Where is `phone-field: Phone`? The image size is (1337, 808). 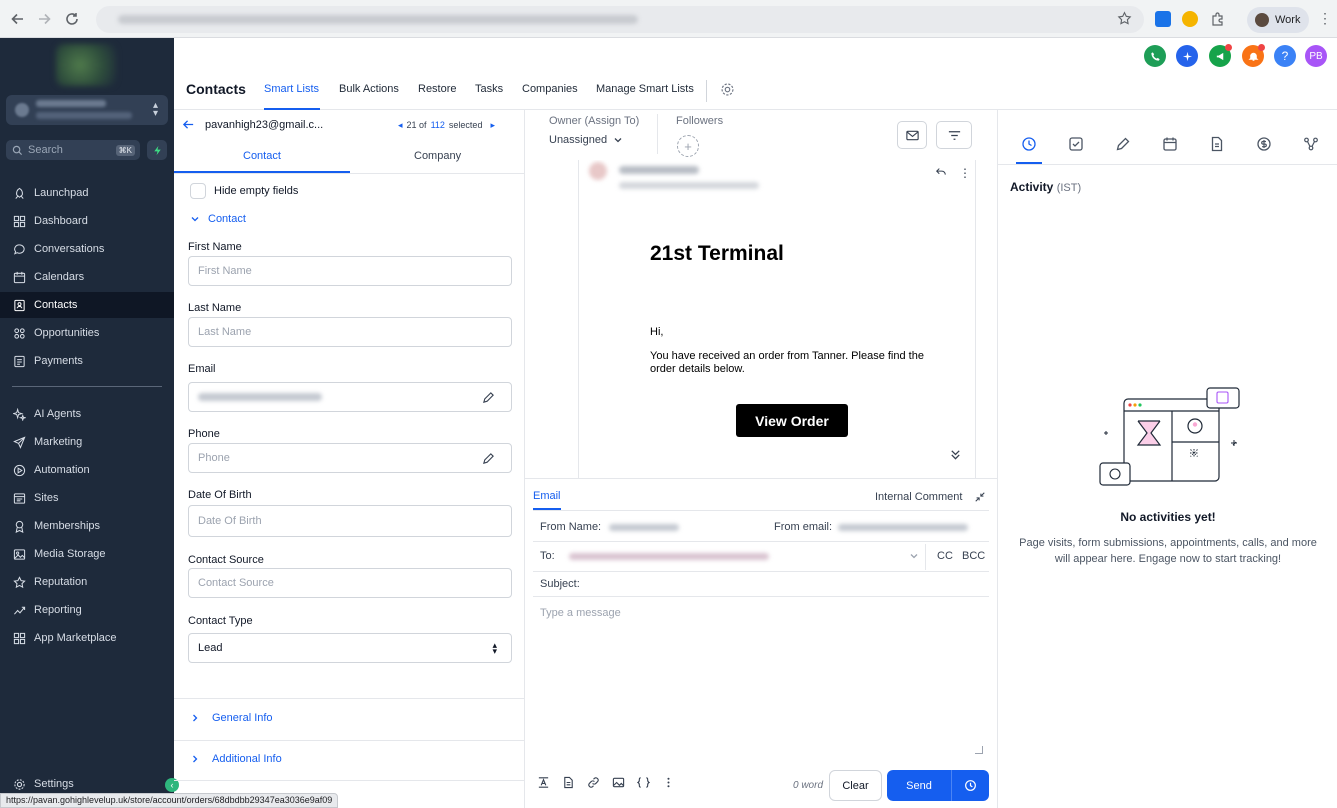 phone-field: Phone is located at coordinates (350, 458).